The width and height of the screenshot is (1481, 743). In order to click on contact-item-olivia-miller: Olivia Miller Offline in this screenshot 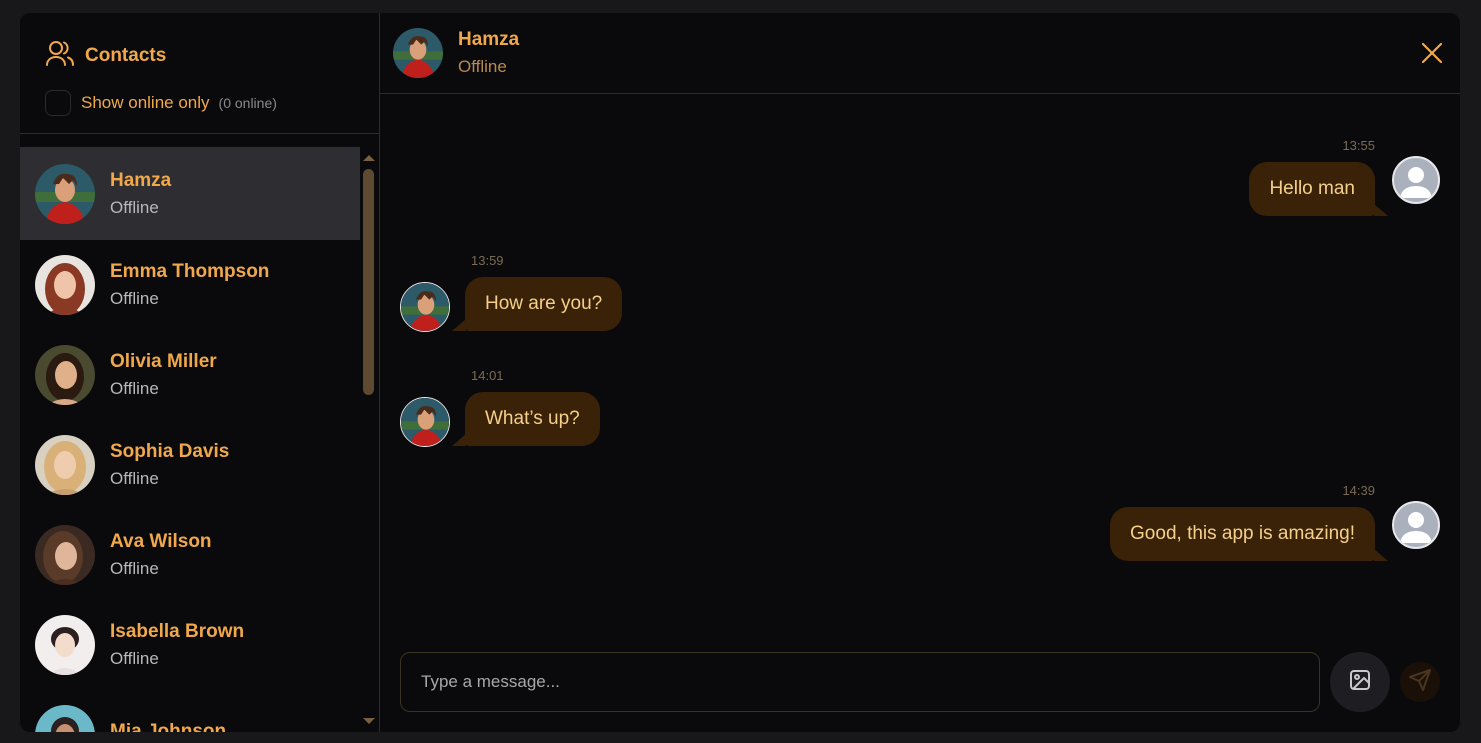, I will do `click(190, 375)`.